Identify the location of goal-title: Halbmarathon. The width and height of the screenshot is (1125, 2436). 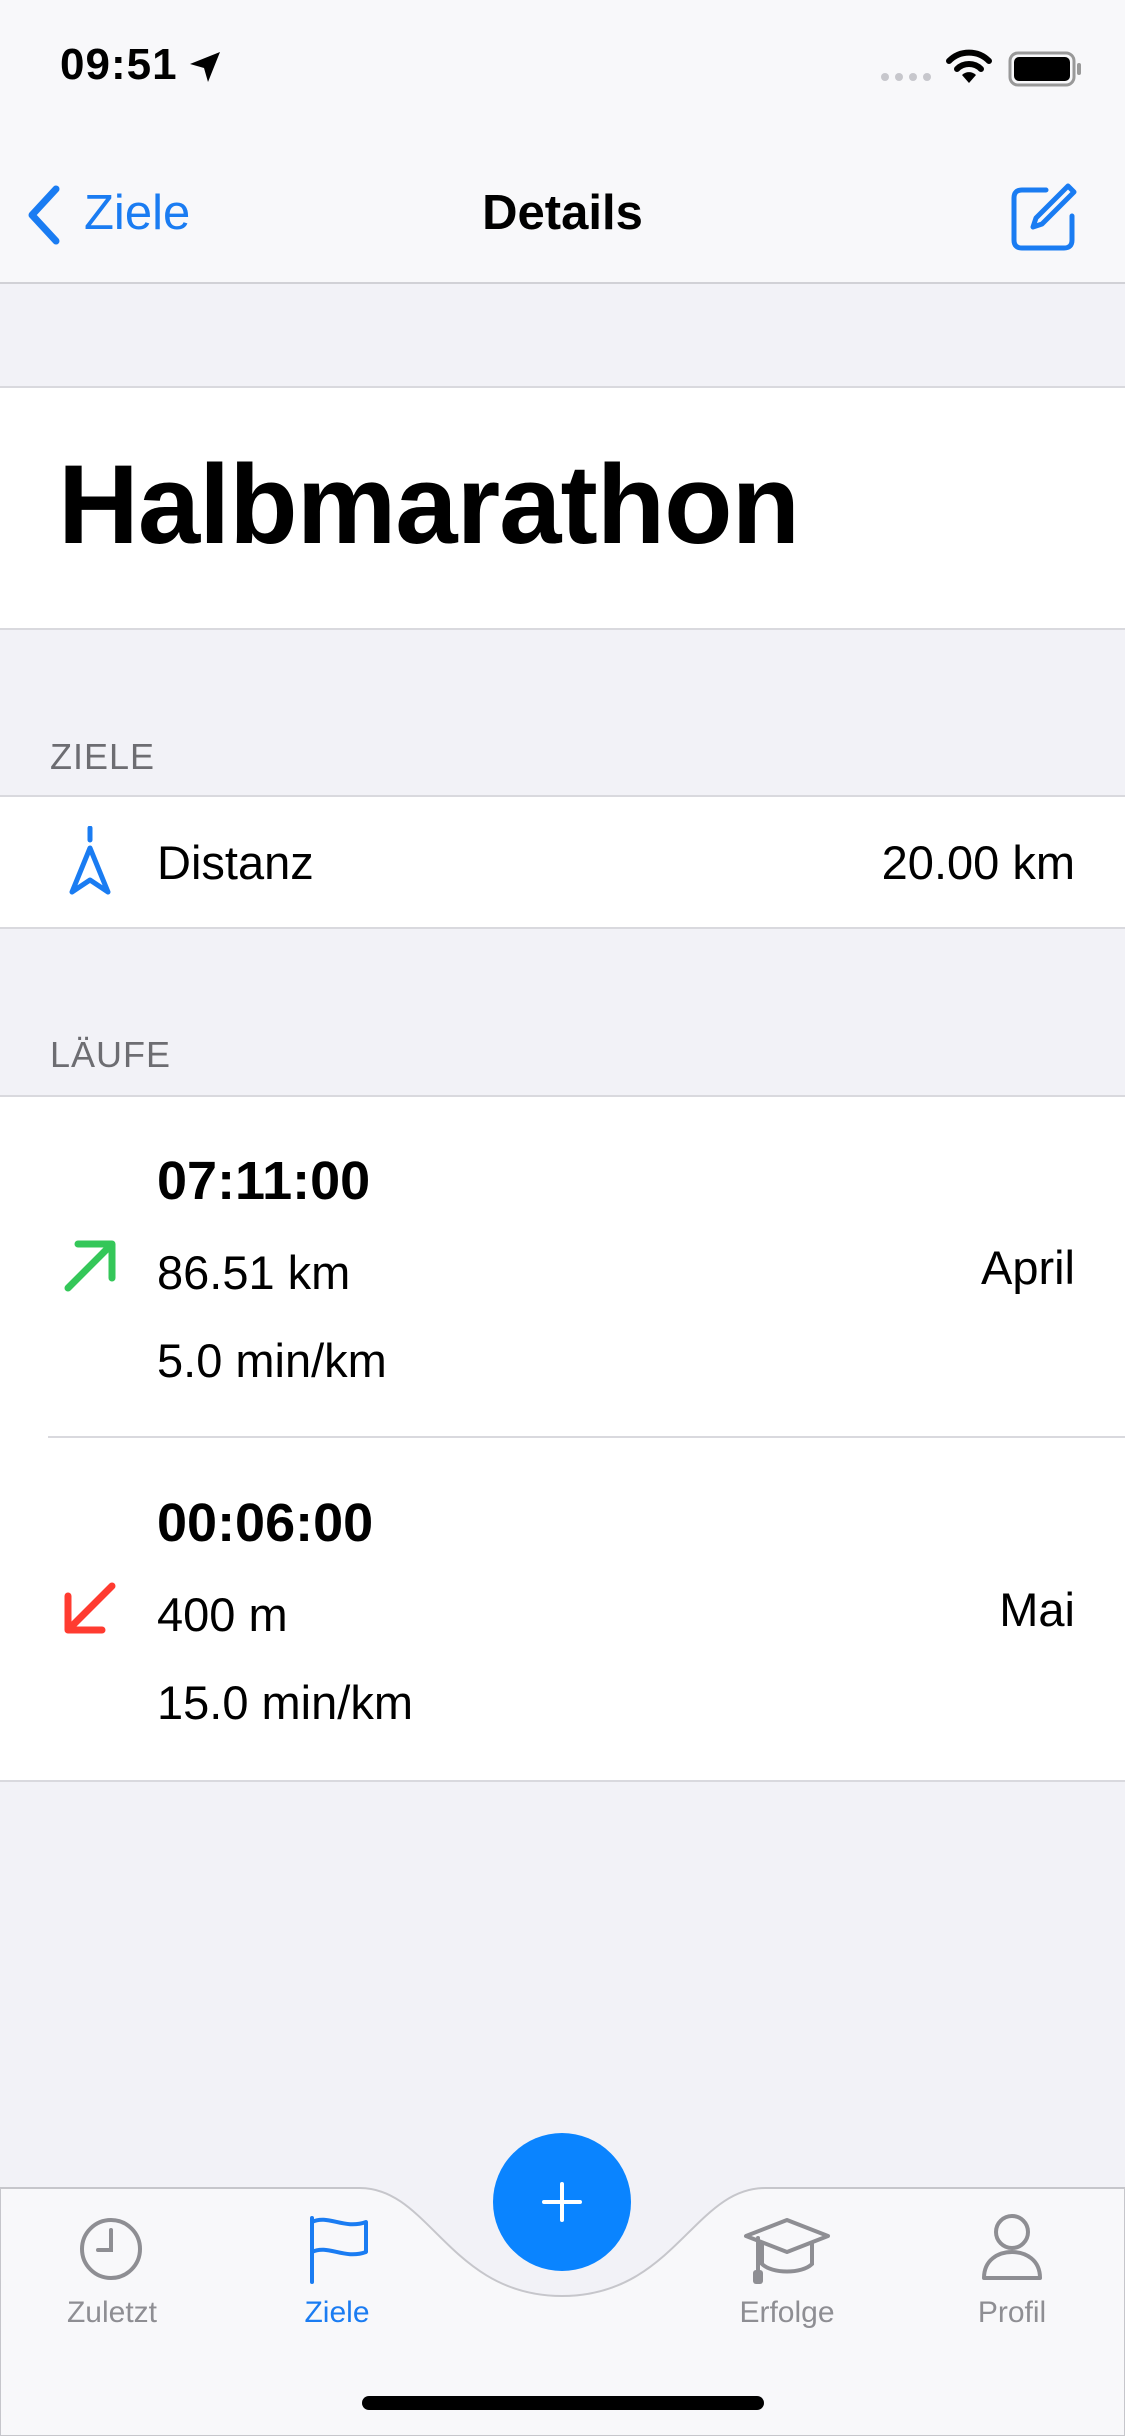
(429, 504).